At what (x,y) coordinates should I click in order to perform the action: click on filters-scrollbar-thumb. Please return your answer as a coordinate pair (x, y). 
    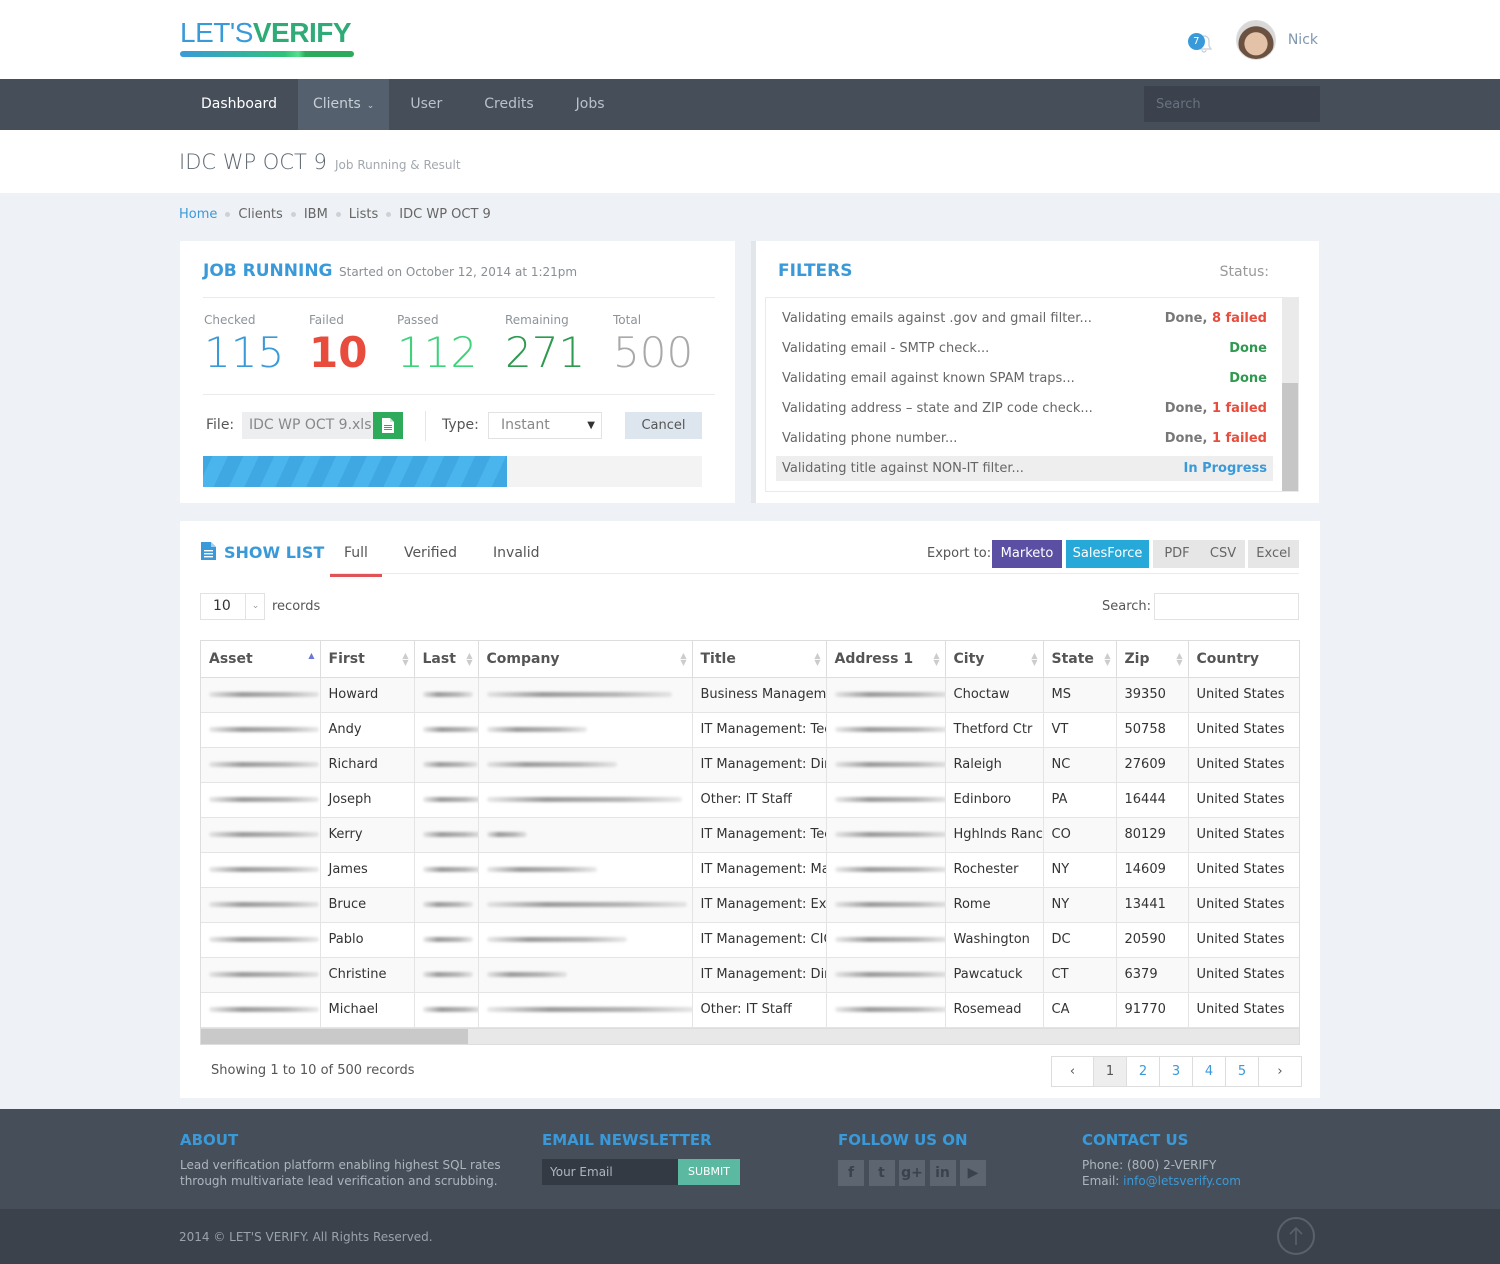
    Looking at the image, I should click on (1290, 437).